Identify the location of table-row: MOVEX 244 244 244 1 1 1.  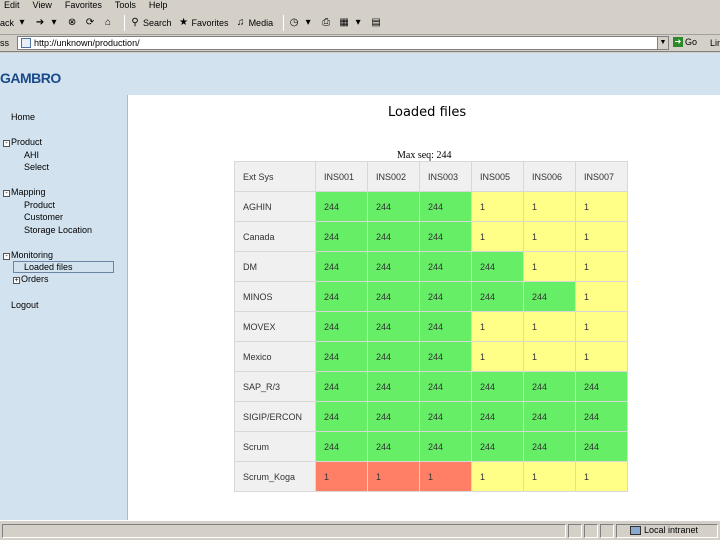
(431, 326).